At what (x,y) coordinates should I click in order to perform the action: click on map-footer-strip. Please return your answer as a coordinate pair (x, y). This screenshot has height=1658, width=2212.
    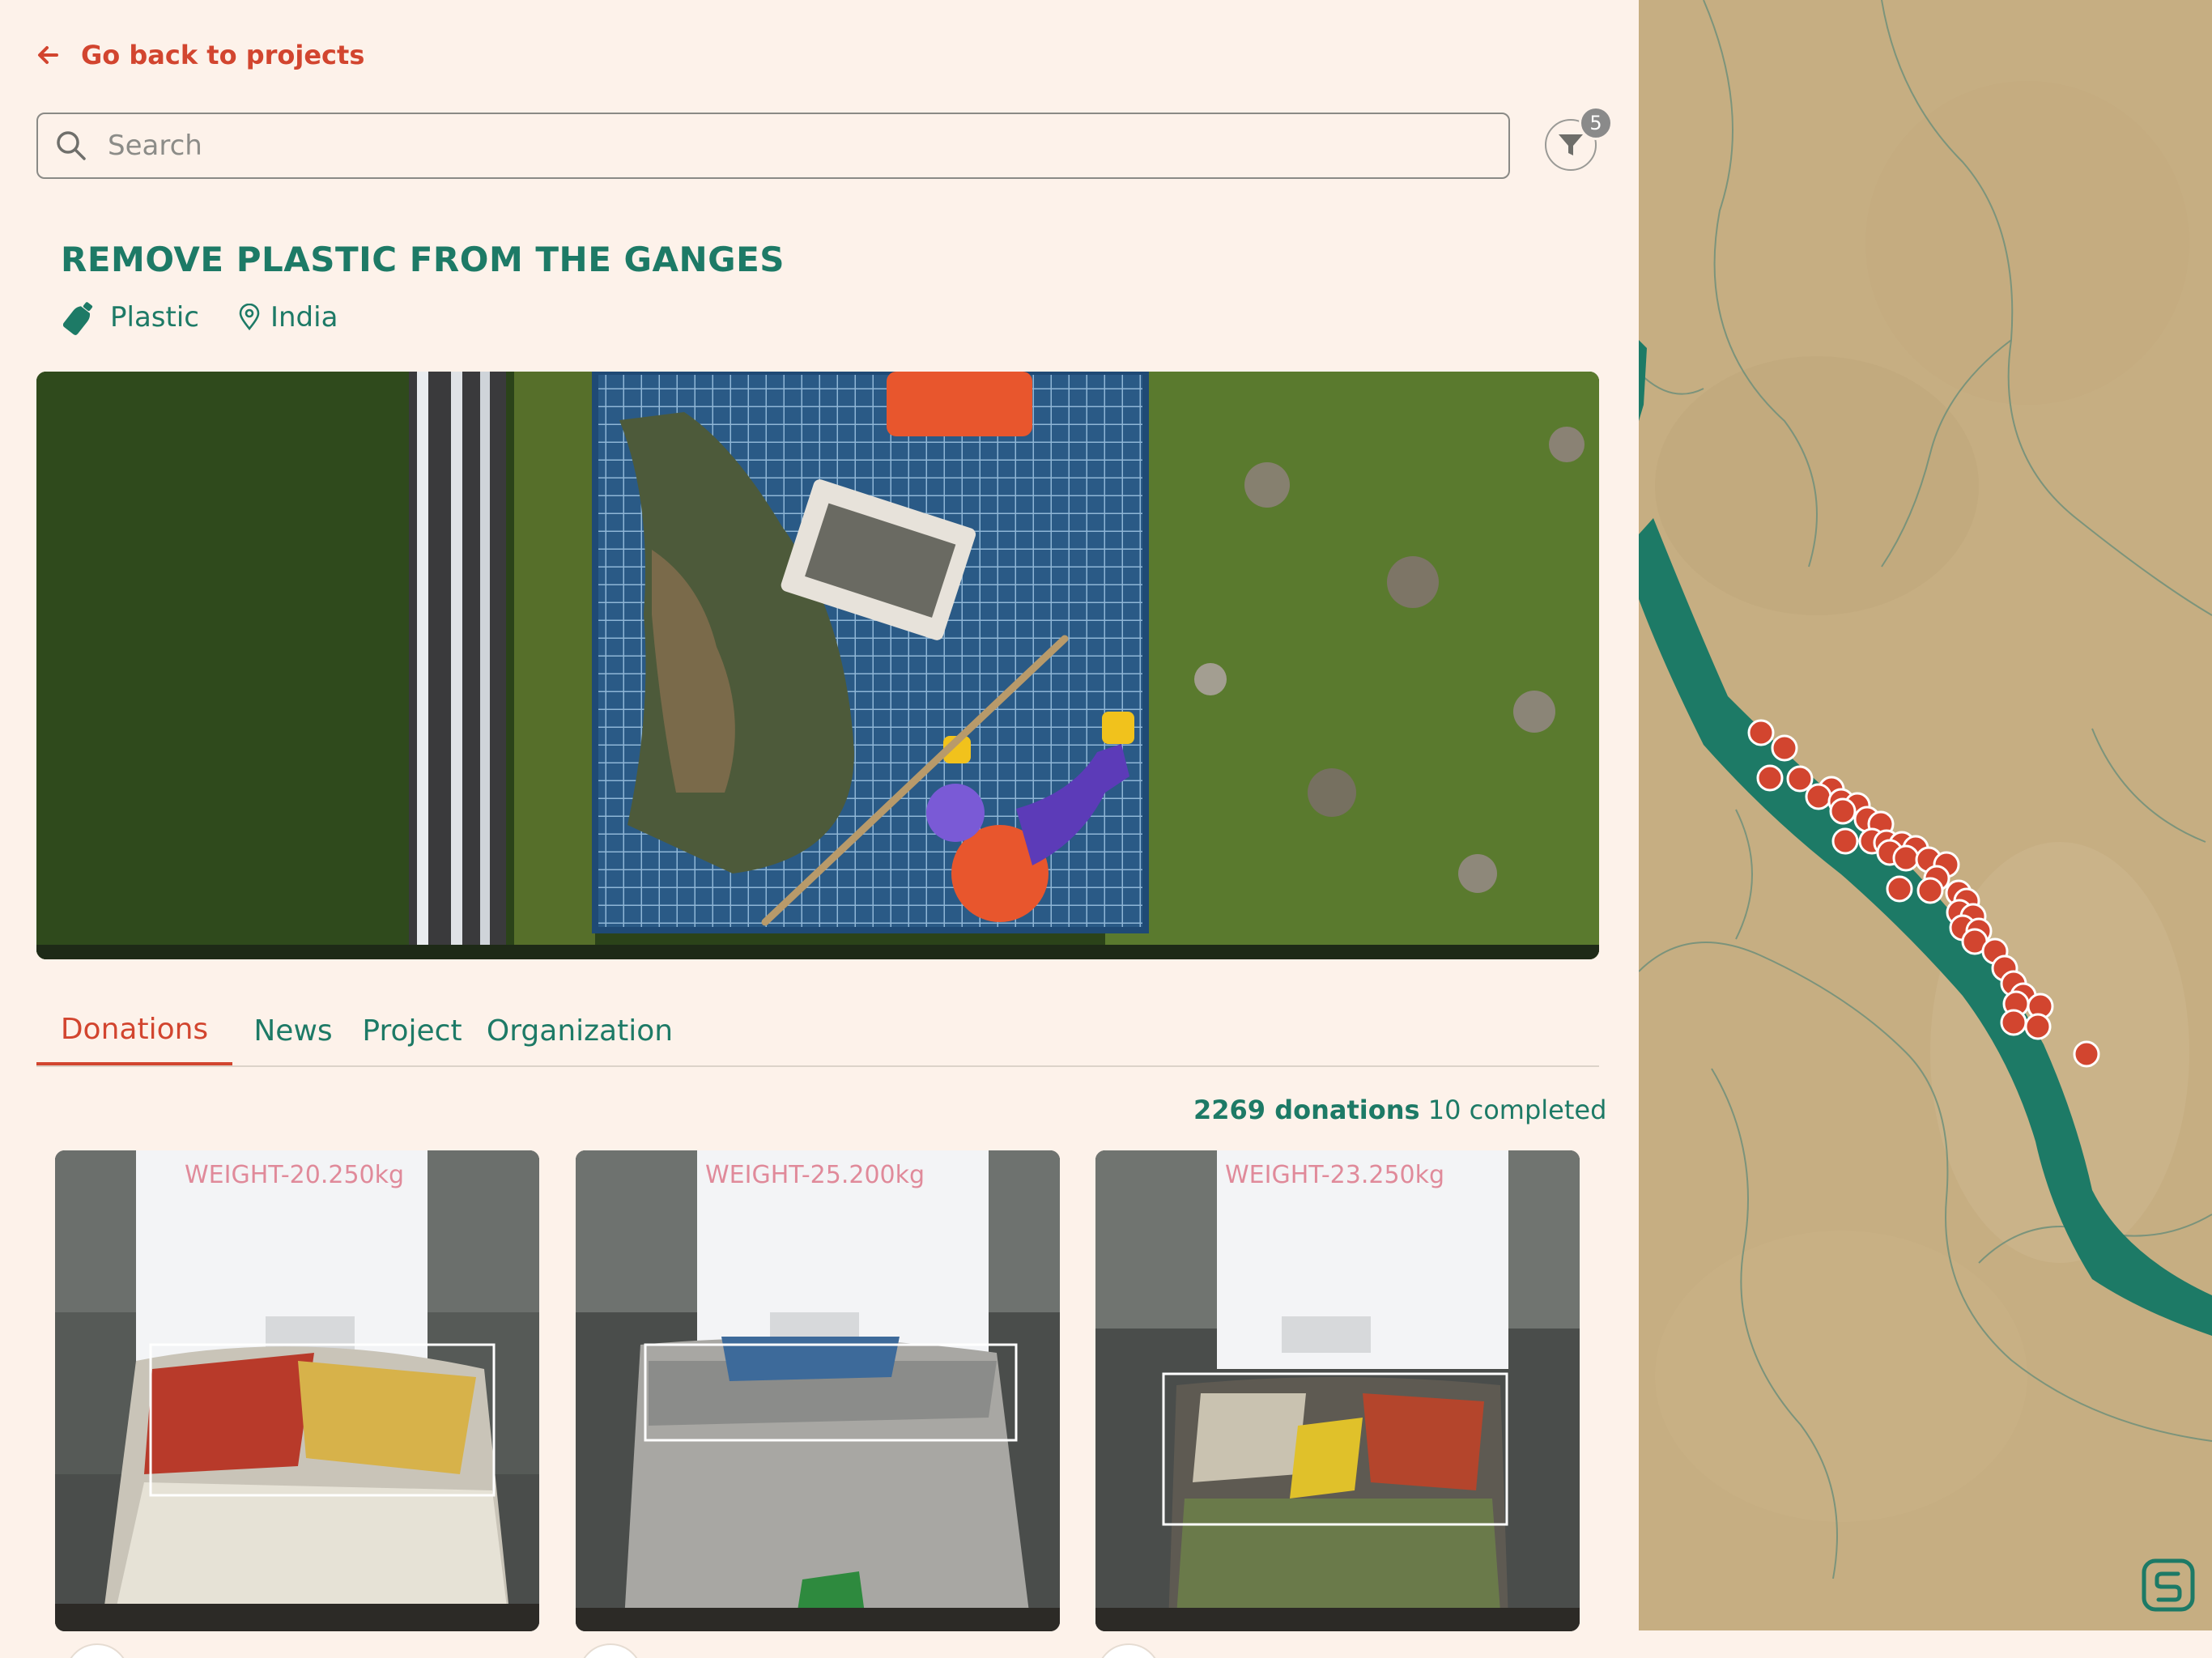
    Looking at the image, I should click on (1926, 1644).